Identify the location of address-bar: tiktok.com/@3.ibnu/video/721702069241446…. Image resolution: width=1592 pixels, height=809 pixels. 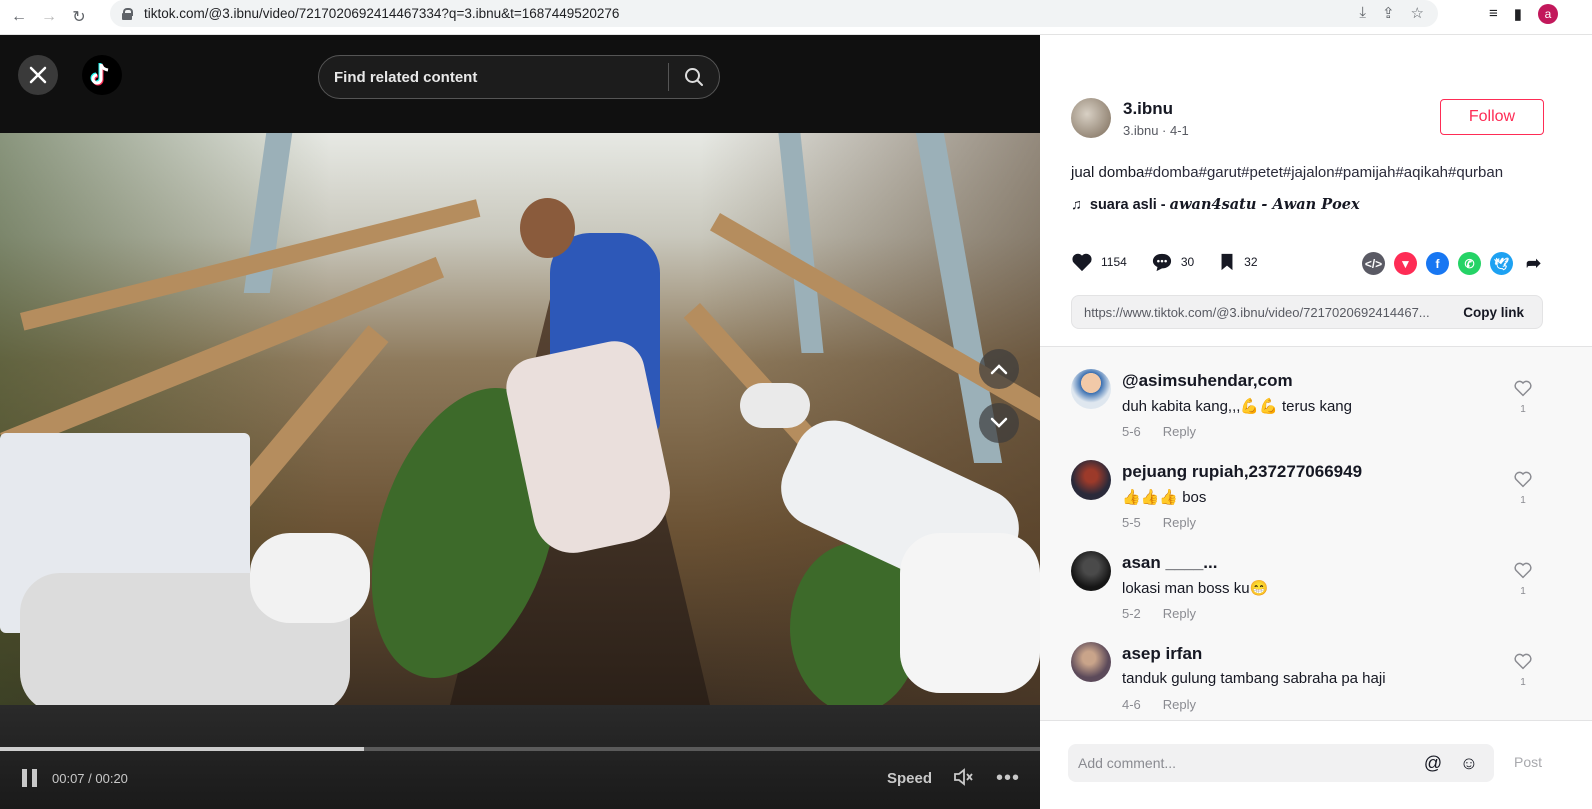
(774, 13).